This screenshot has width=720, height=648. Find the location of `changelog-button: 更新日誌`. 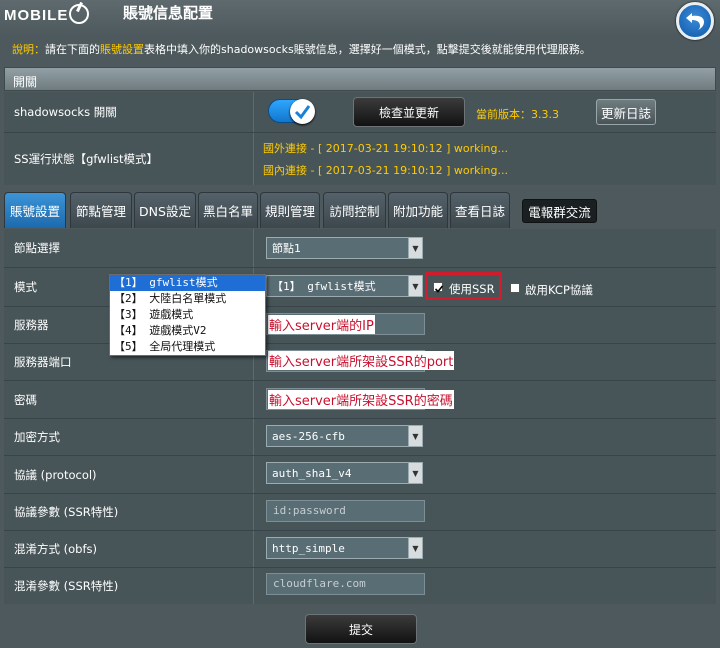

changelog-button: 更新日誌 is located at coordinates (626, 112).